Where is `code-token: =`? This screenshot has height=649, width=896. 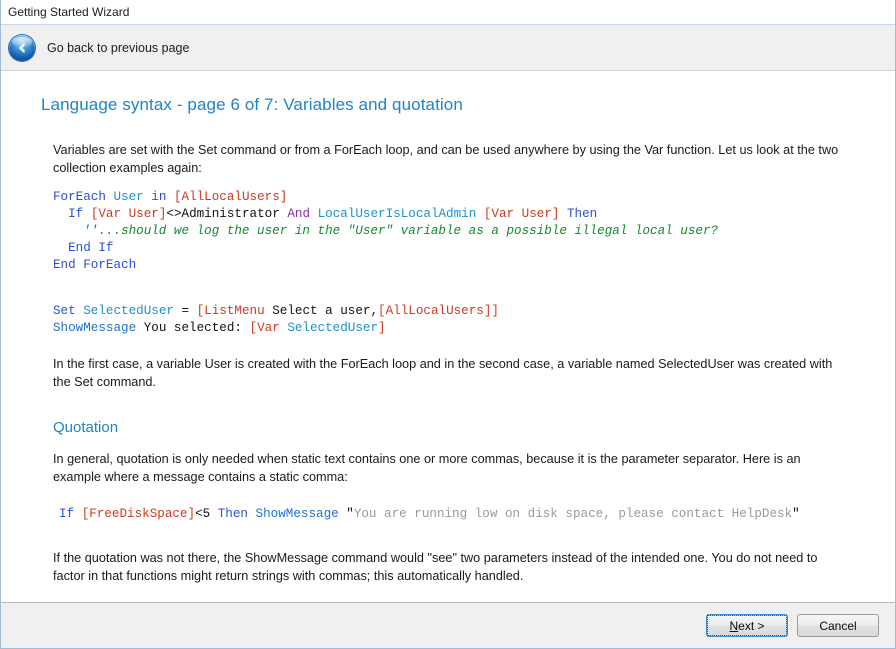 code-token: = is located at coordinates (185, 311).